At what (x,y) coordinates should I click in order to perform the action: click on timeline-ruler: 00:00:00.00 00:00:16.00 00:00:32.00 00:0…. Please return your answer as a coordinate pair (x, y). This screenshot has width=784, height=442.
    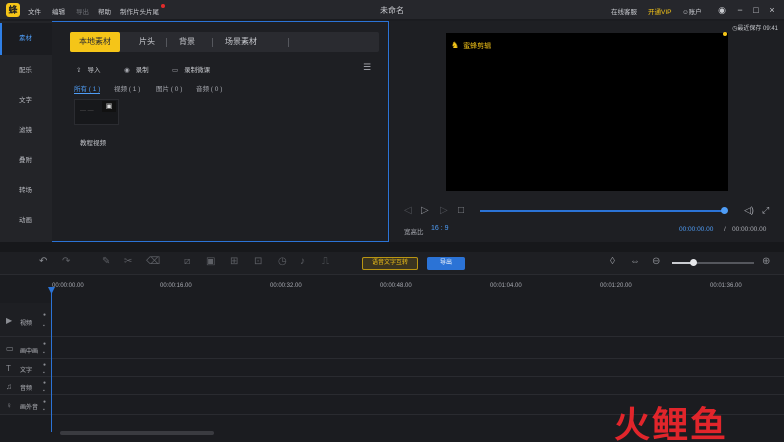
    Looking at the image, I should click on (418, 291).